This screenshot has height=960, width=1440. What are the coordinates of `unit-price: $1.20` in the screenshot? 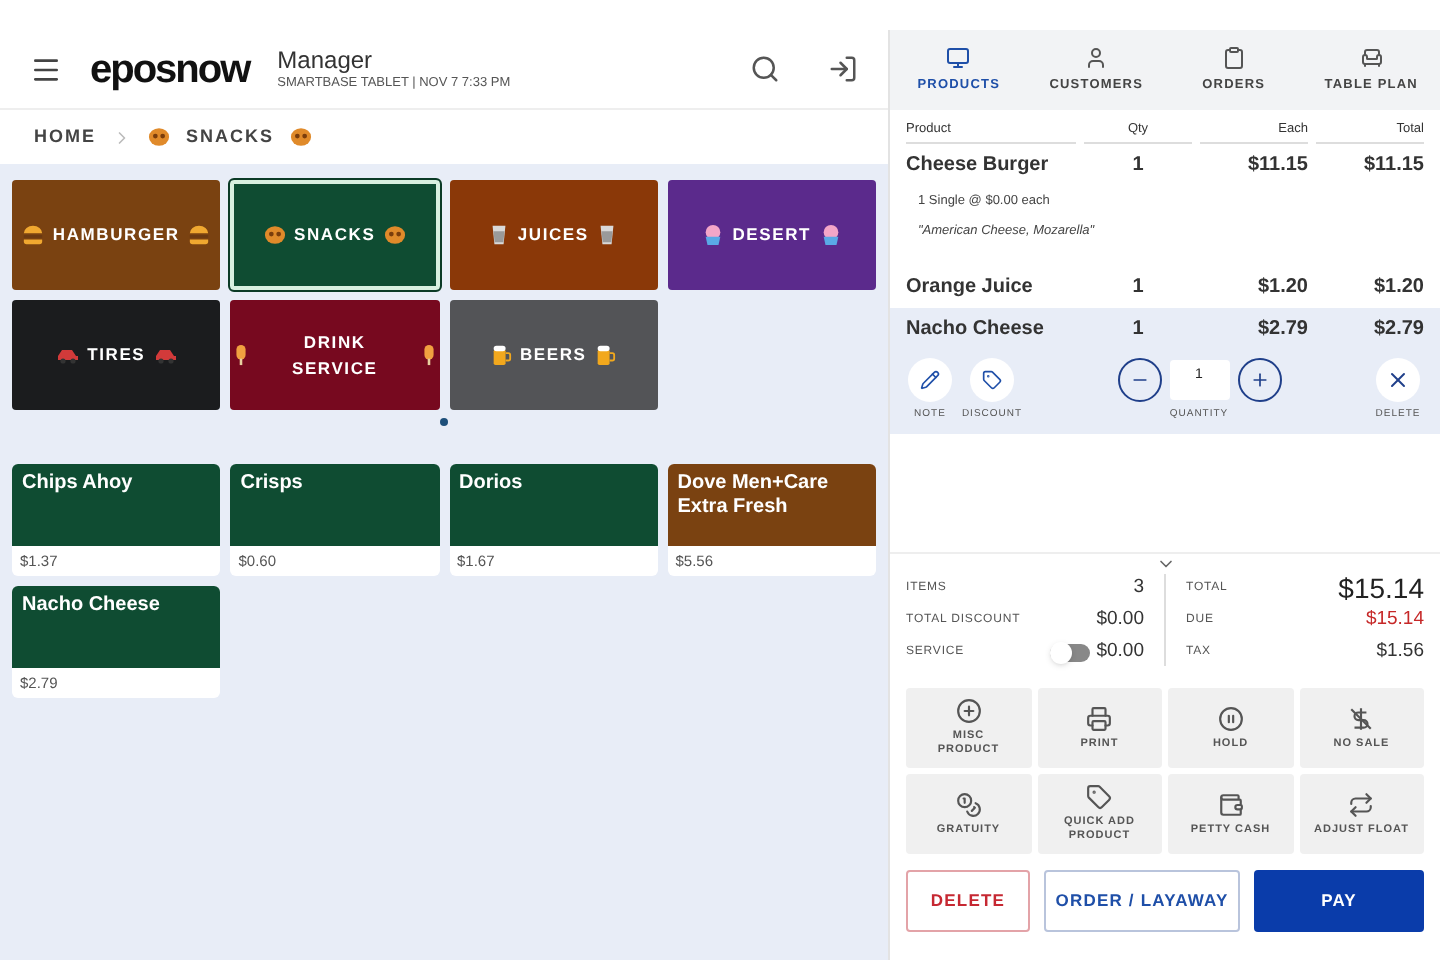 It's located at (1281, 287).